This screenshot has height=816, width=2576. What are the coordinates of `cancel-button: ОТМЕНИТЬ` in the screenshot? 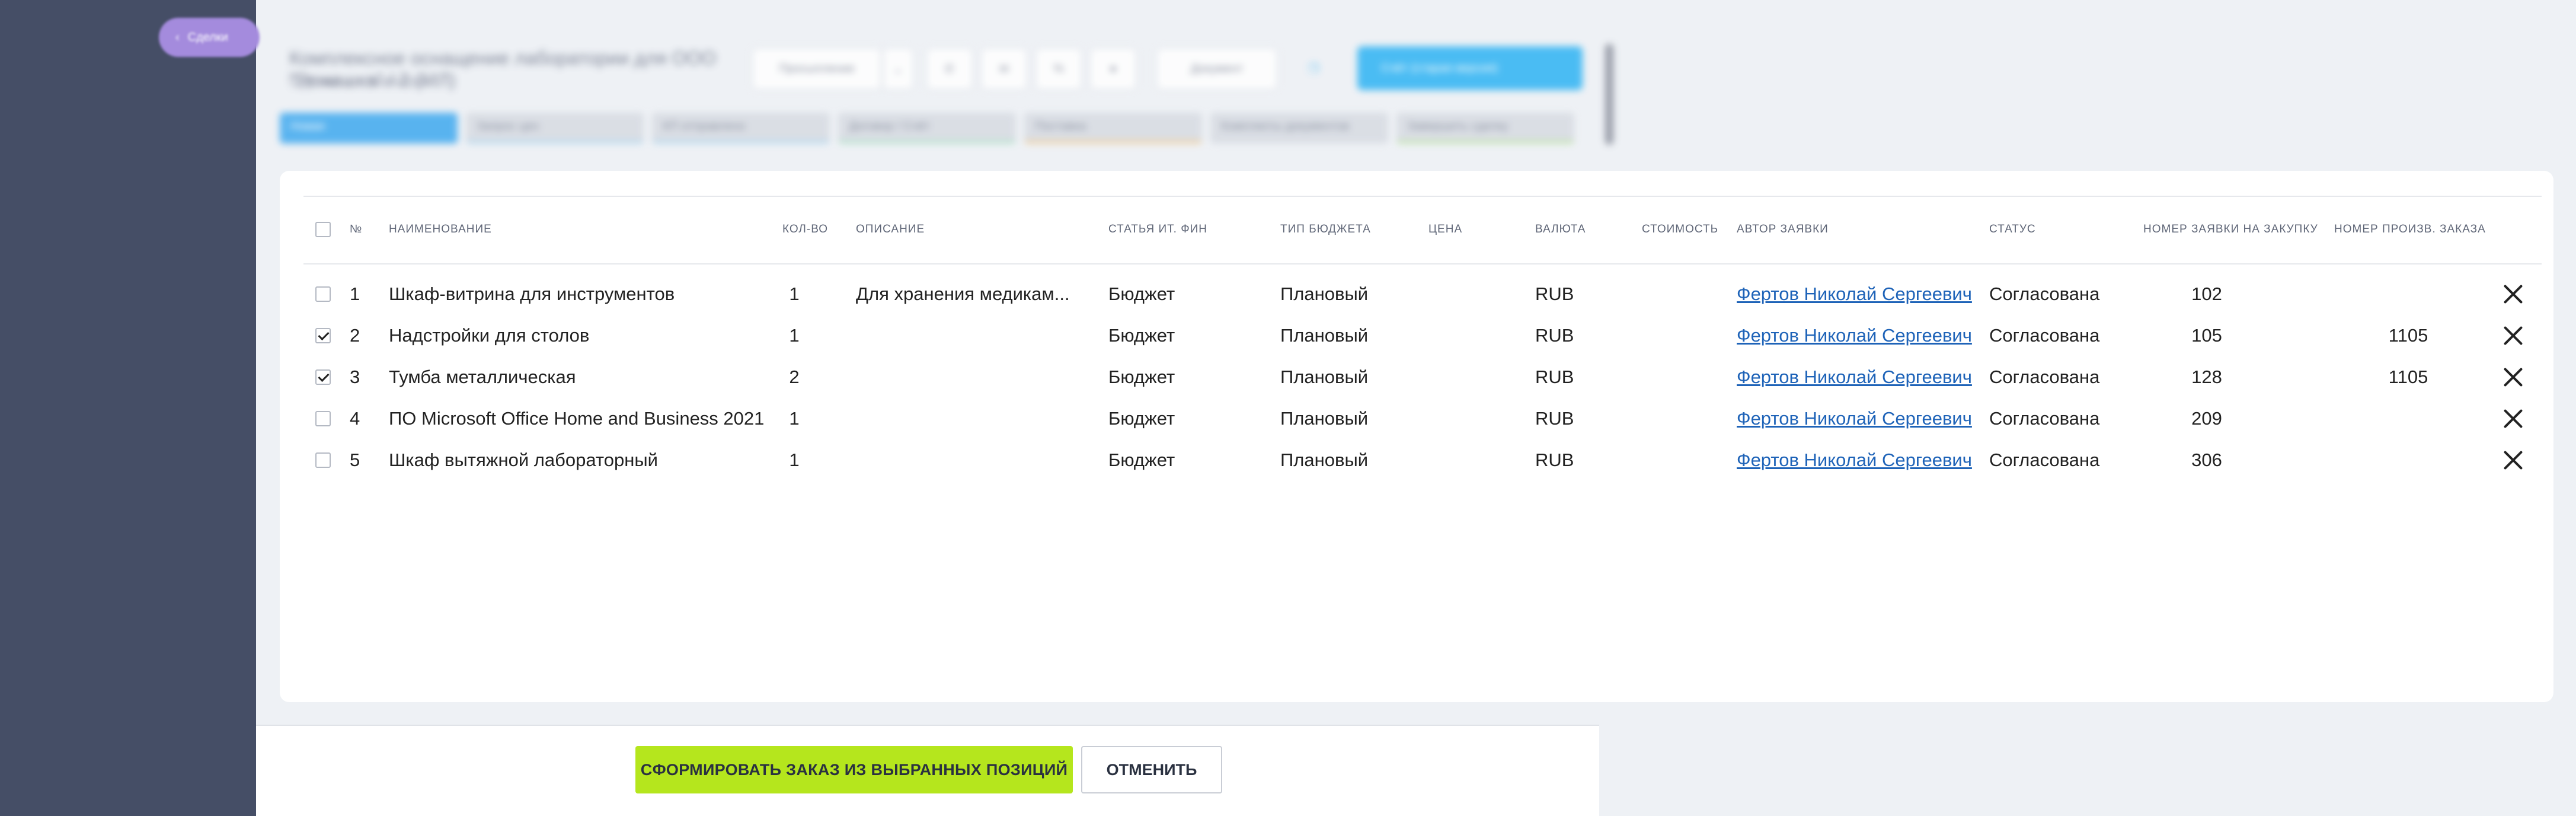 It's located at (1151, 769).